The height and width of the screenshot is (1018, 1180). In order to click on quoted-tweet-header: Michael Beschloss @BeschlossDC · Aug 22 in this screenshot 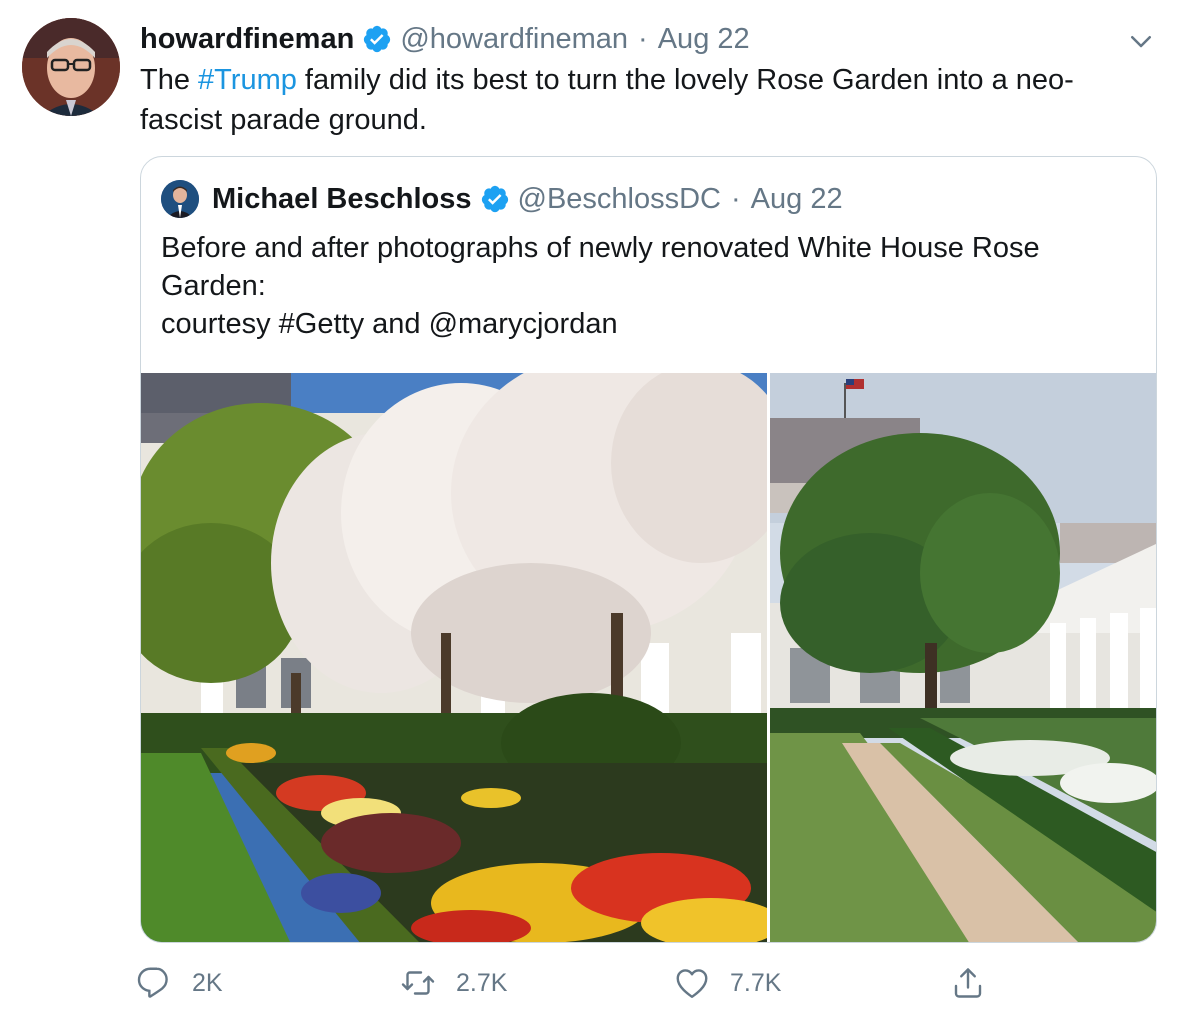, I will do `click(527, 199)`.